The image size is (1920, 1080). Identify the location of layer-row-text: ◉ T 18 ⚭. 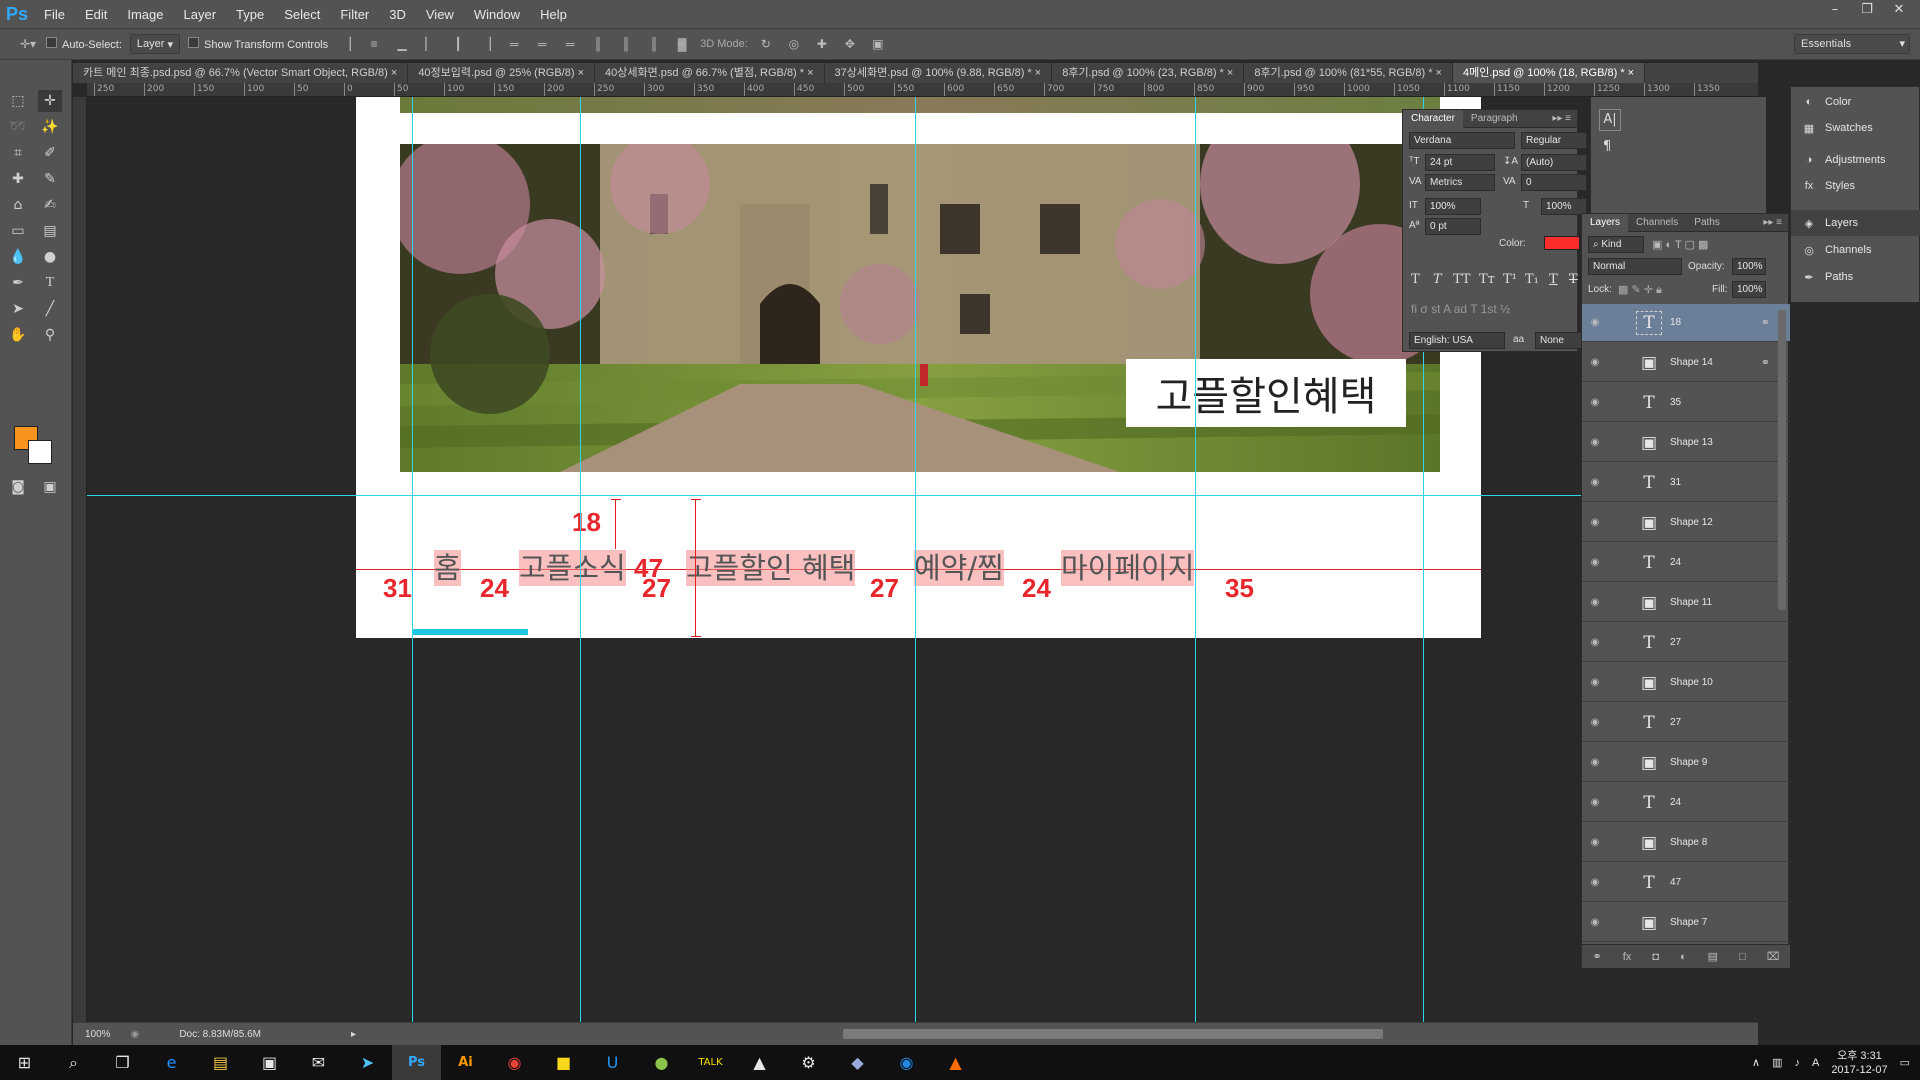
(1686, 323).